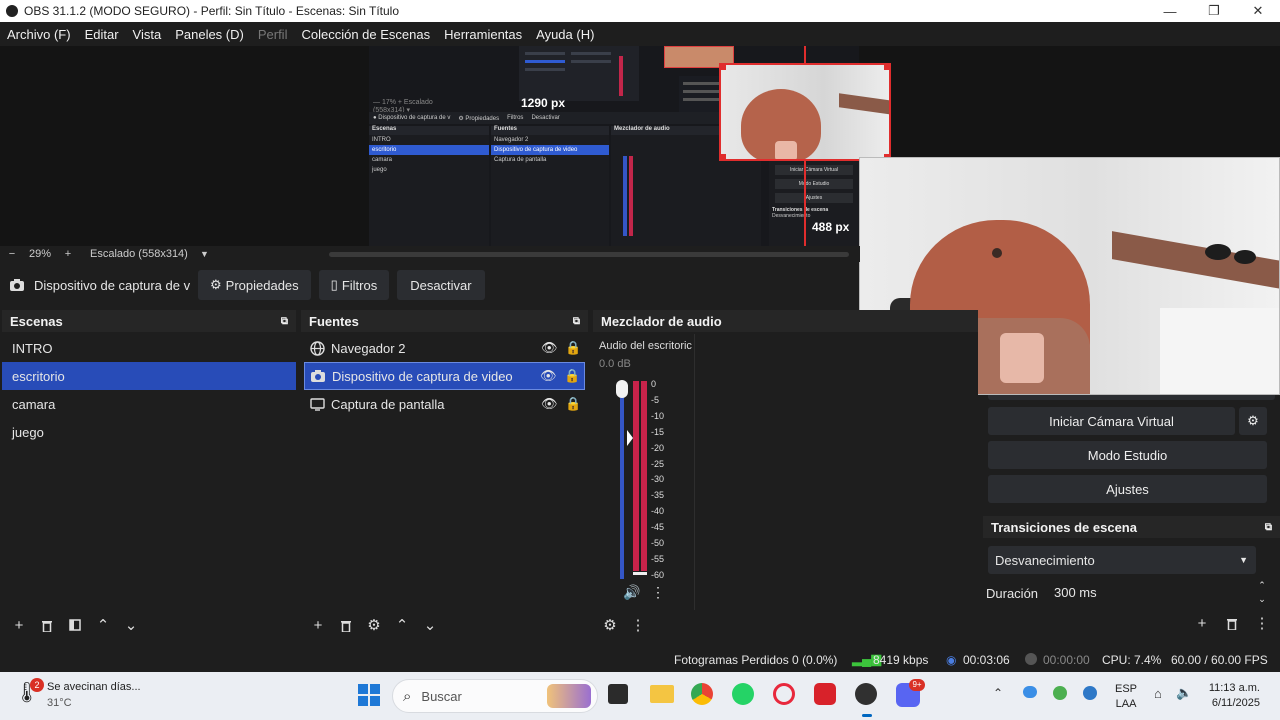  What do you see at coordinates (910, 693) in the screenshot?
I see `discord-icon: 9+` at bounding box center [910, 693].